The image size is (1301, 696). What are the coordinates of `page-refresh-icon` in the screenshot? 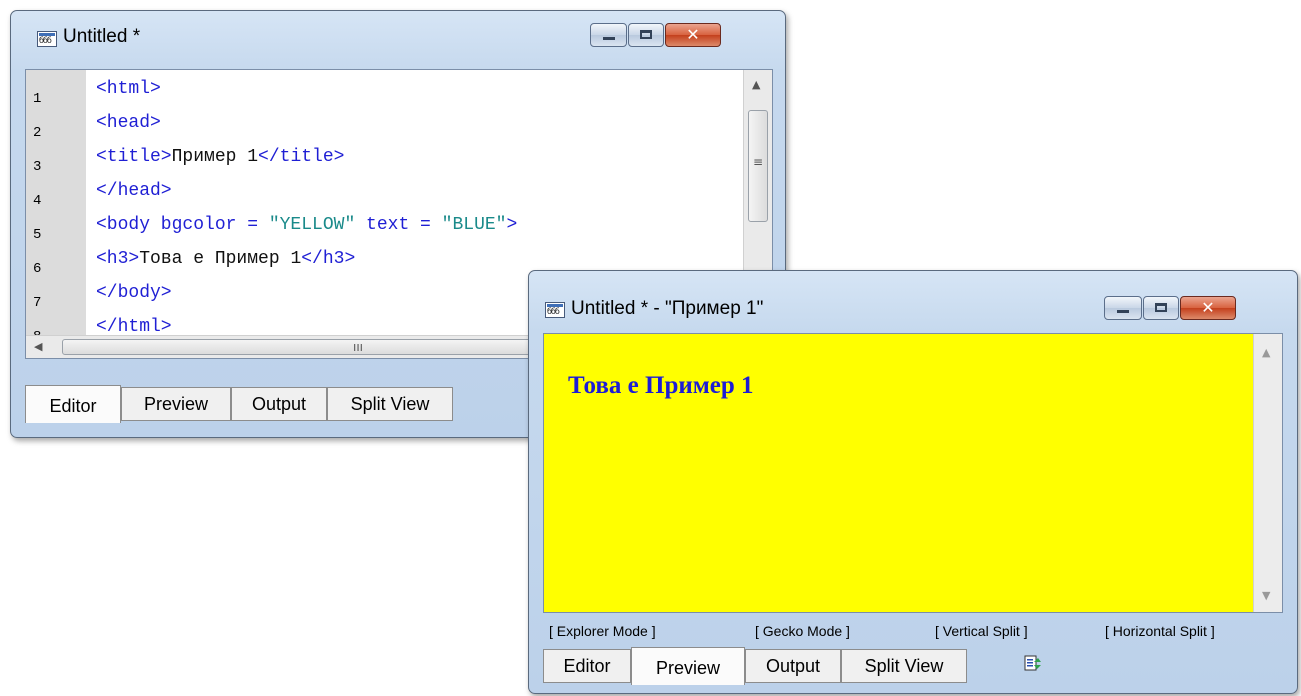 It's located at (1033, 663).